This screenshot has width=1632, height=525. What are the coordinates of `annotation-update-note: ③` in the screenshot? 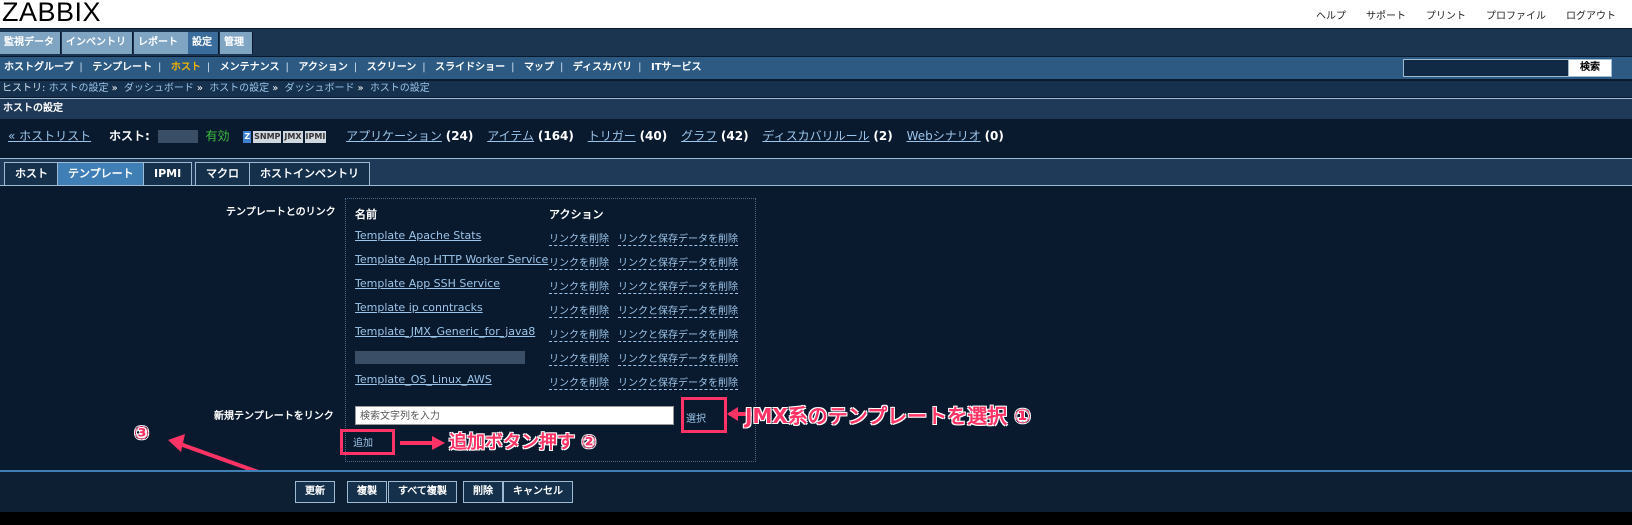 It's located at (142, 433).